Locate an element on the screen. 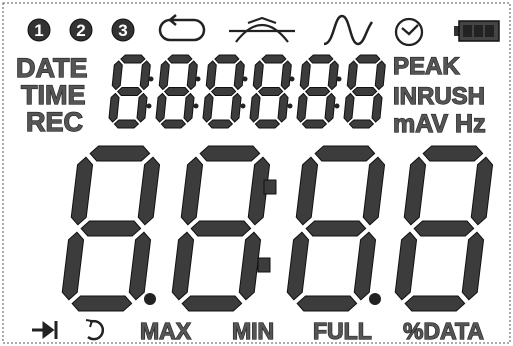 This screenshot has width=513, height=346. refresh-icon is located at coordinates (95, 330).